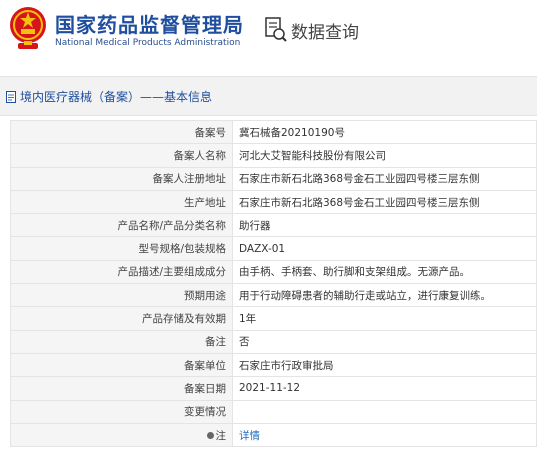 This screenshot has height=469, width=537. I want to click on field-value: 1年, so click(384, 318).